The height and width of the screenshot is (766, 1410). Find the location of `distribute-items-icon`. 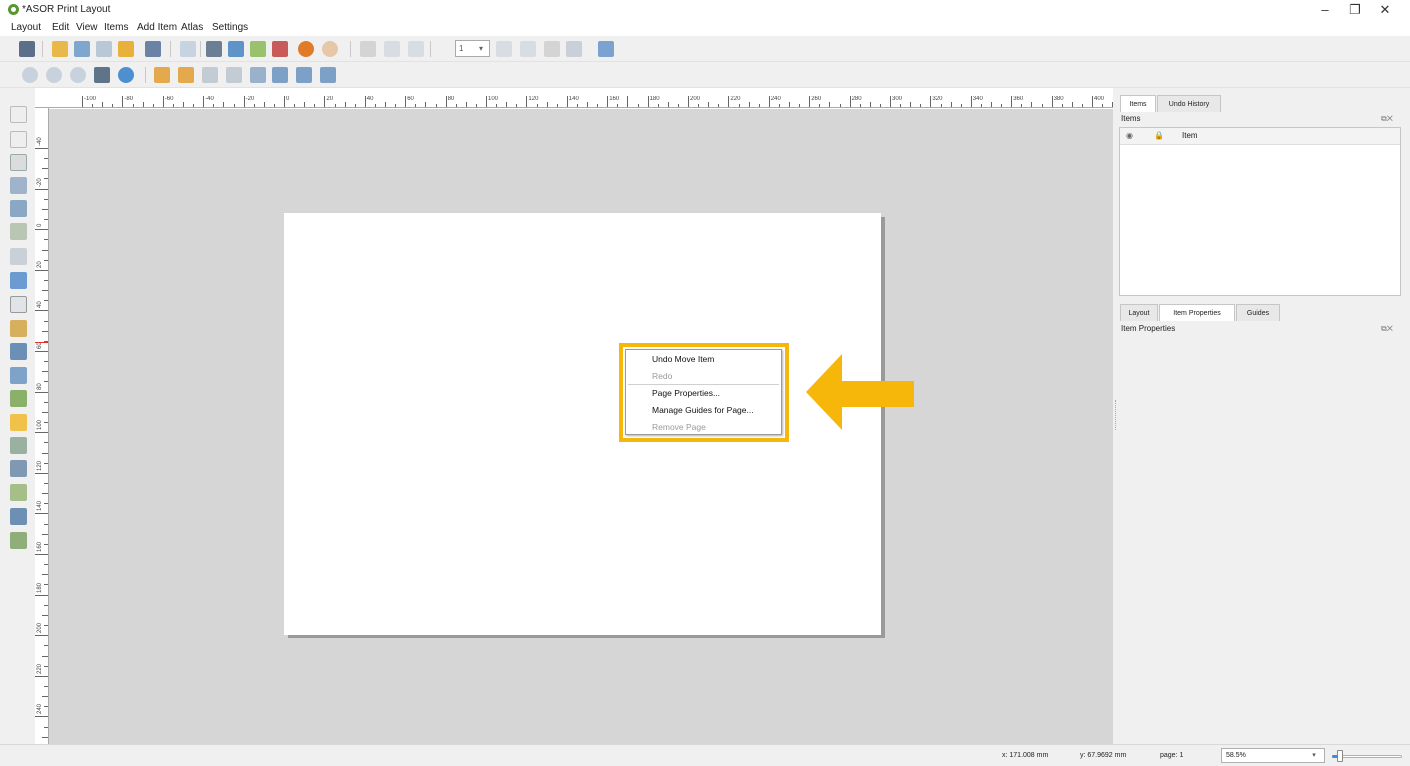

distribute-items-icon is located at coordinates (304, 75).